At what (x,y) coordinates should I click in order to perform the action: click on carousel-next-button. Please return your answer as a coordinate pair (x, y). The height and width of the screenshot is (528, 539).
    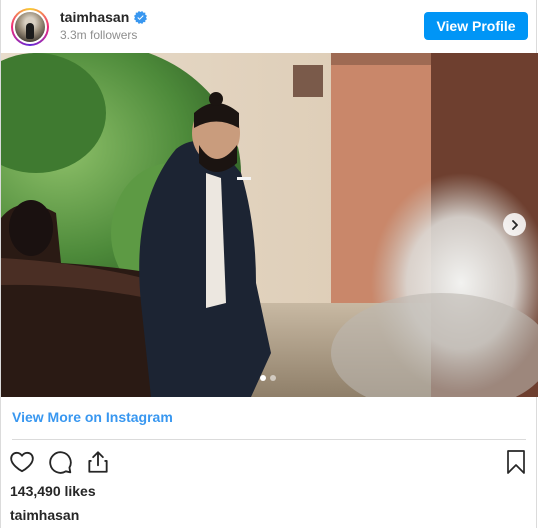
    Looking at the image, I should click on (514, 224).